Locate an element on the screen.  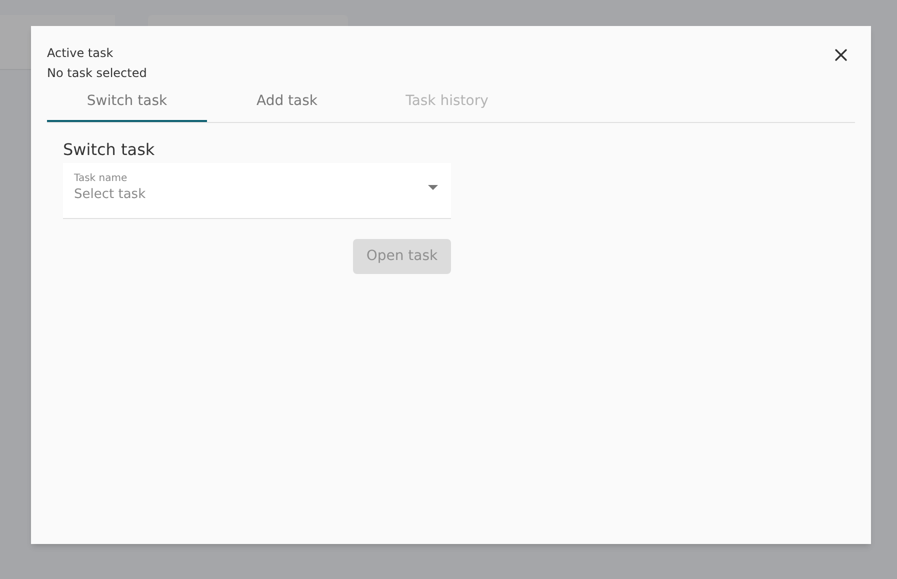
field-placeholder: Select task is located at coordinates (110, 195).